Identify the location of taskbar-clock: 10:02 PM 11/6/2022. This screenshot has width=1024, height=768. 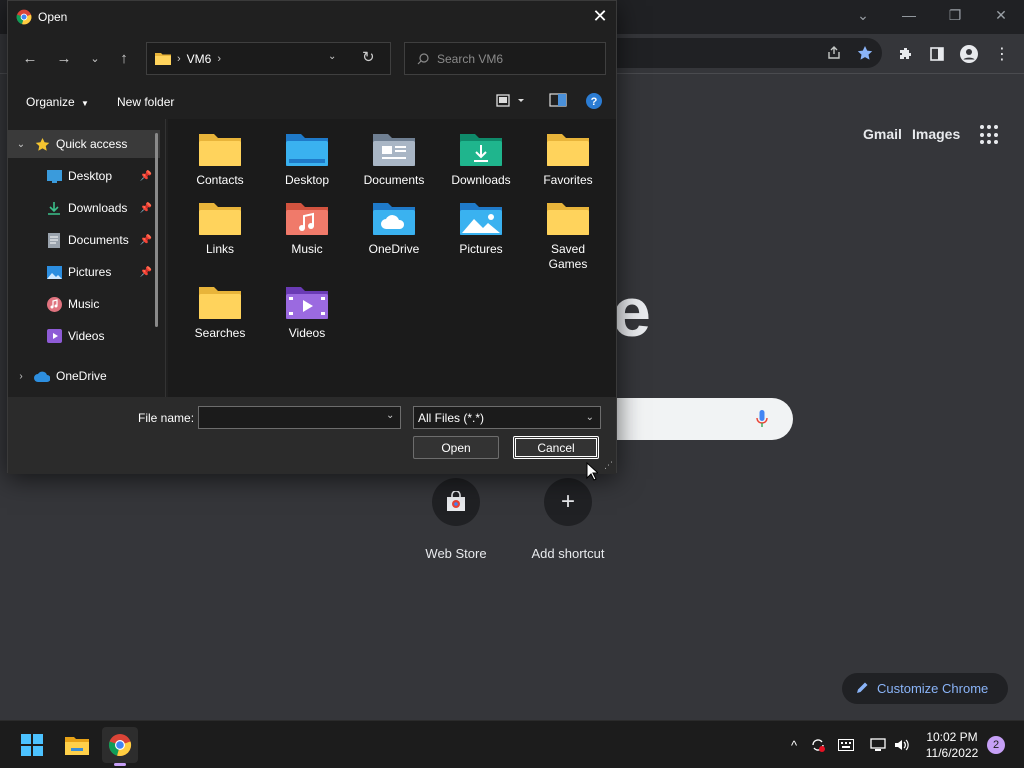
(952, 745).